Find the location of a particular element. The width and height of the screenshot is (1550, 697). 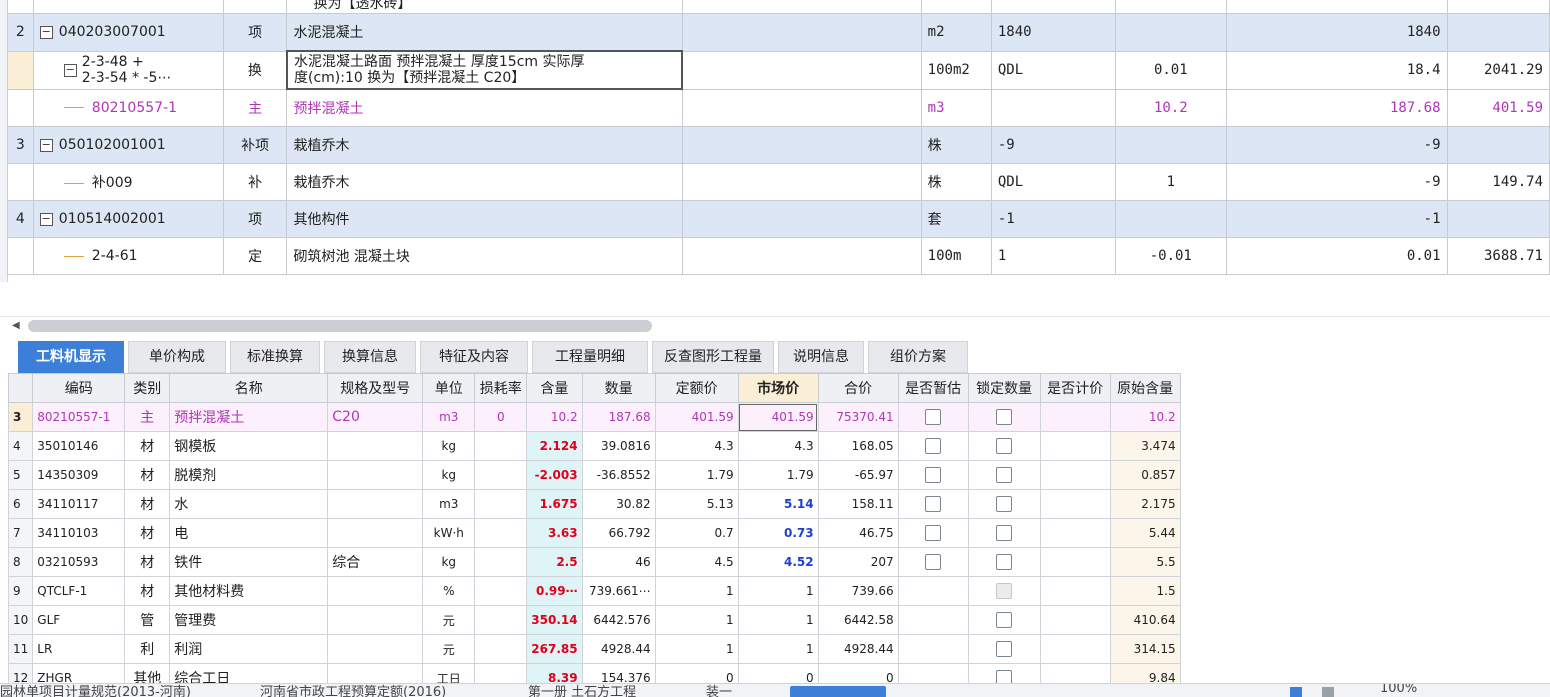

row-quantity: 0.01 is located at coordinates (1336, 256).